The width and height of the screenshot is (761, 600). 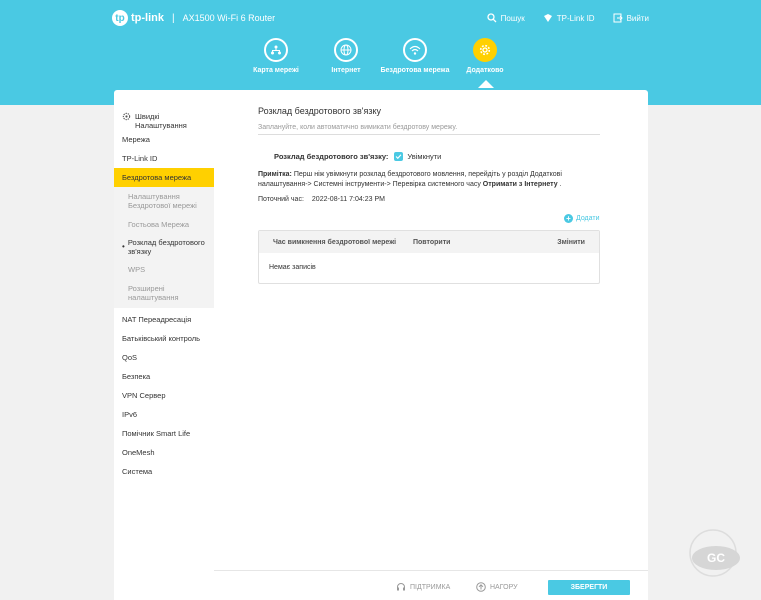 What do you see at coordinates (512, 18) in the screenshot?
I see `search-label: Пошук` at bounding box center [512, 18].